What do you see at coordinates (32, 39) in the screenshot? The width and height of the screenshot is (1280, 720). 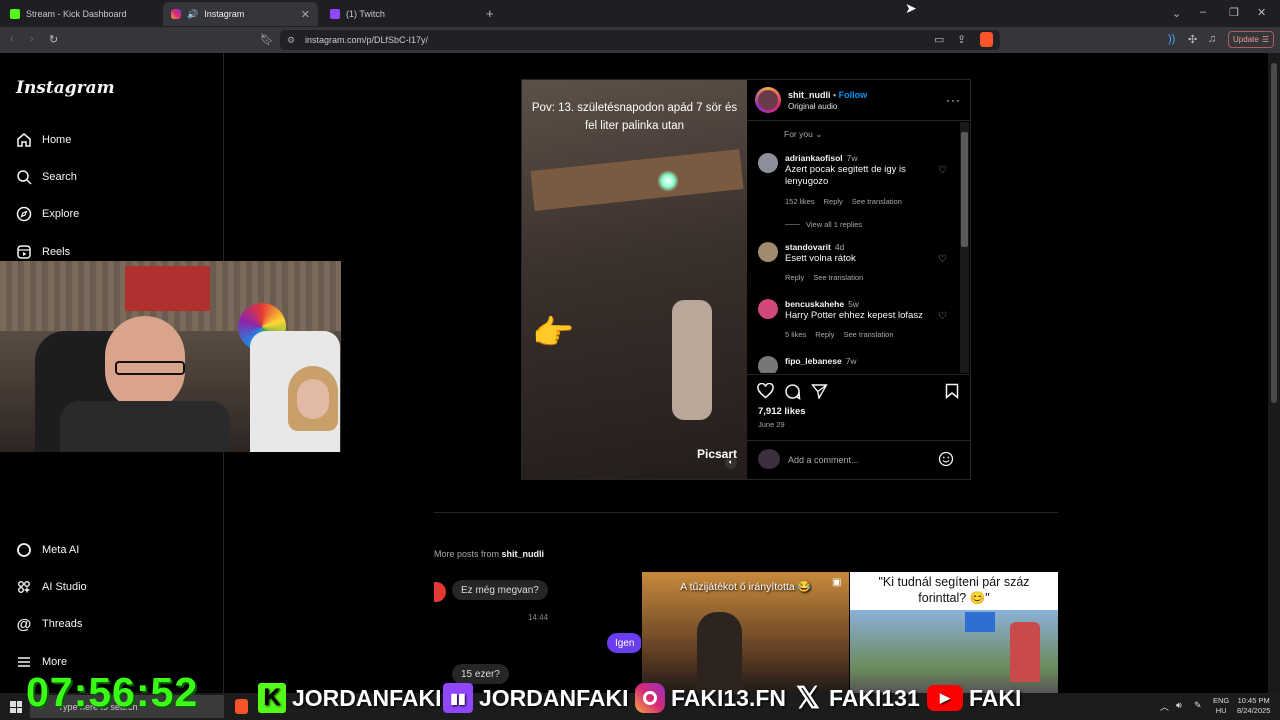 I see `forward-icon: ›` at bounding box center [32, 39].